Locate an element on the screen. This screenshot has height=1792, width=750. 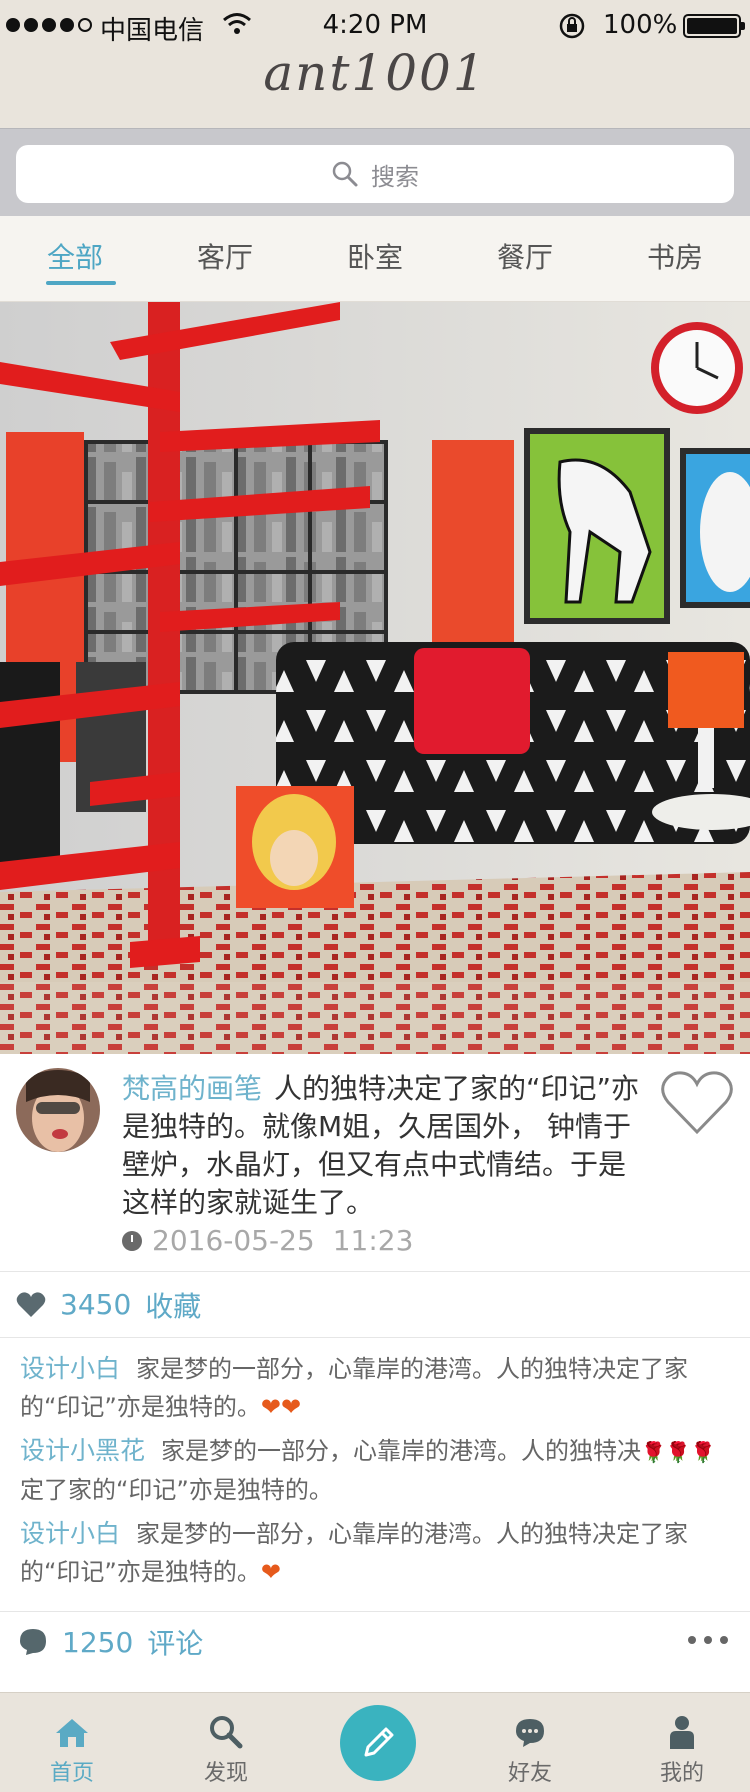
tab-study: 书房 is located at coordinates (675, 258).